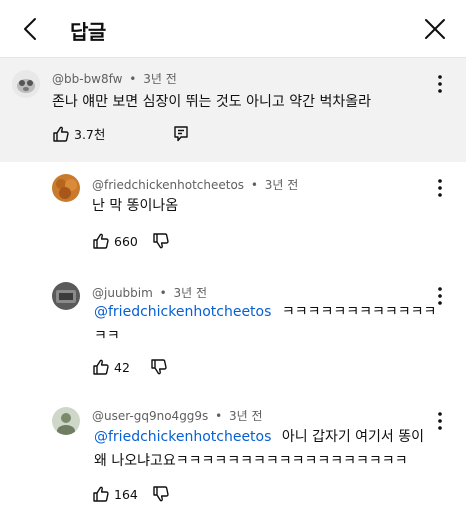  Describe the element at coordinates (122, 293) in the screenshot. I see `comment-author: @juubbim` at that location.